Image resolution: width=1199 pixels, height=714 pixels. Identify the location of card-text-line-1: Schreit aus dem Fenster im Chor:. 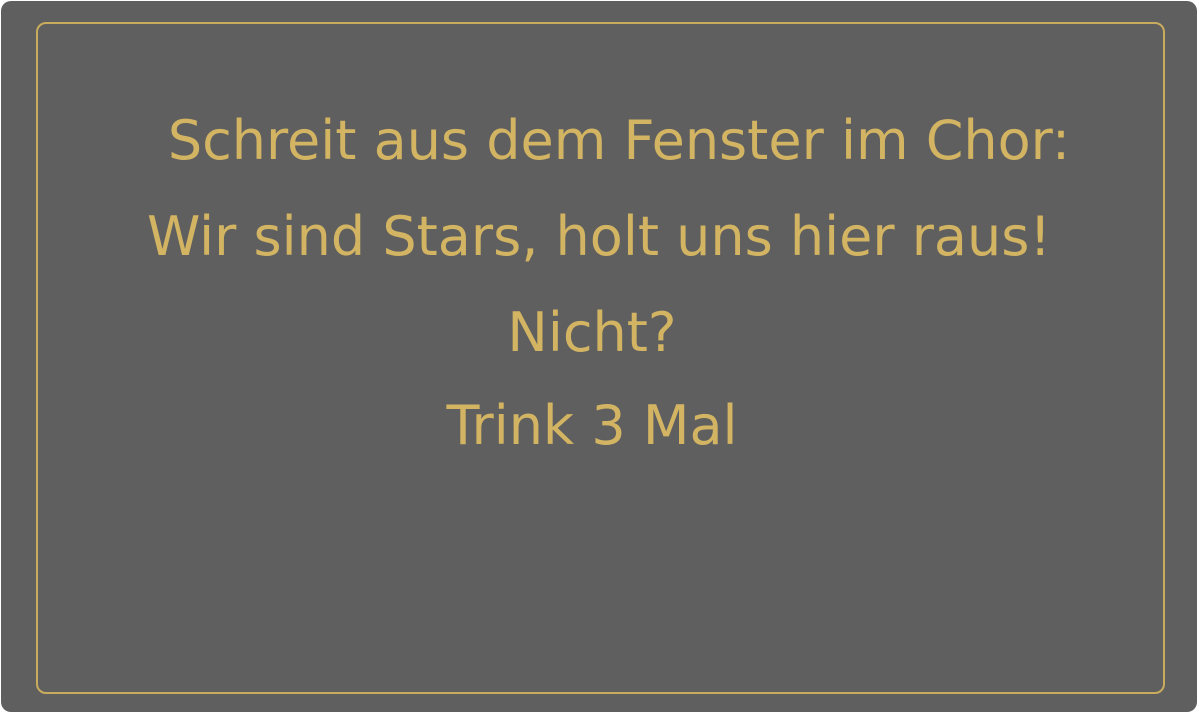
(619, 140).